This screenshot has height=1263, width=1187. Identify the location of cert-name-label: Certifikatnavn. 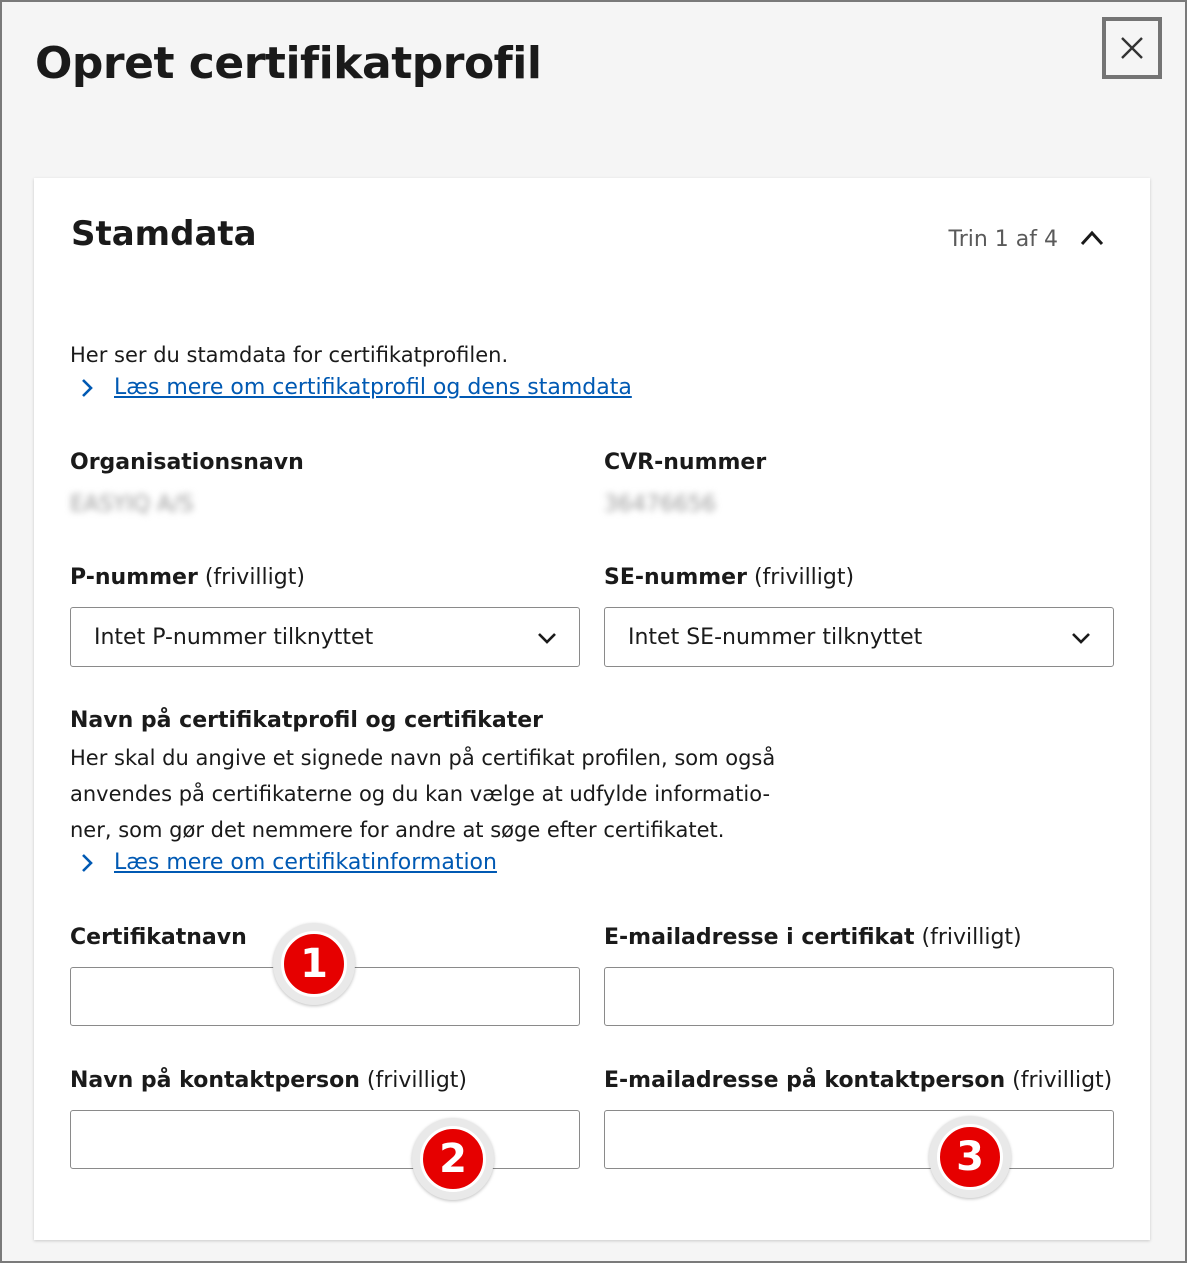
(158, 937).